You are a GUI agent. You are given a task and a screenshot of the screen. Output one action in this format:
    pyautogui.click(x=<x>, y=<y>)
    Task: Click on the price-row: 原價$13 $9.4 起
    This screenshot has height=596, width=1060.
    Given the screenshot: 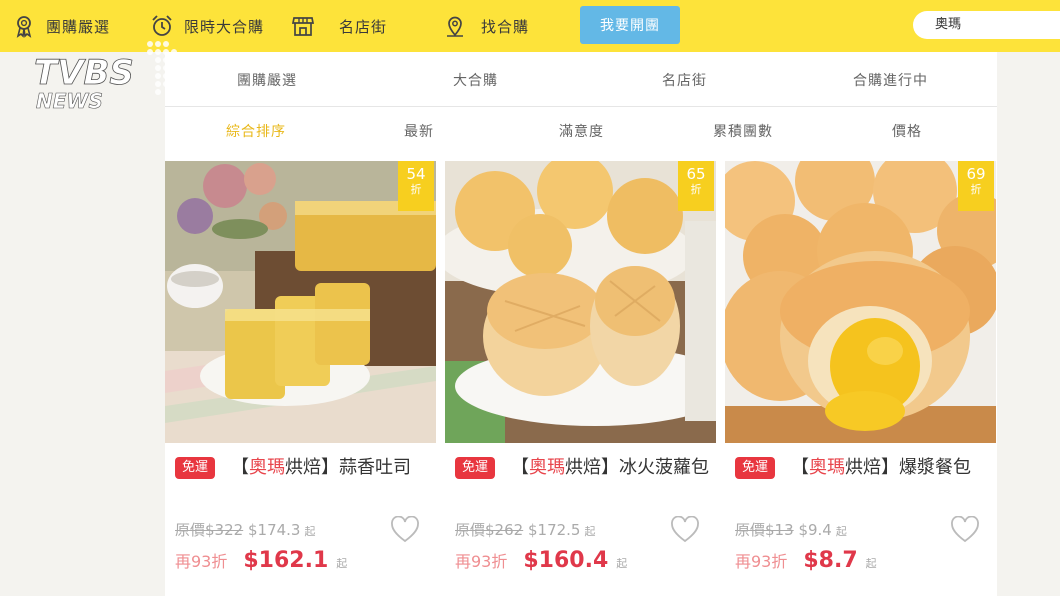 What is the action you would take?
    pyautogui.click(x=791, y=530)
    